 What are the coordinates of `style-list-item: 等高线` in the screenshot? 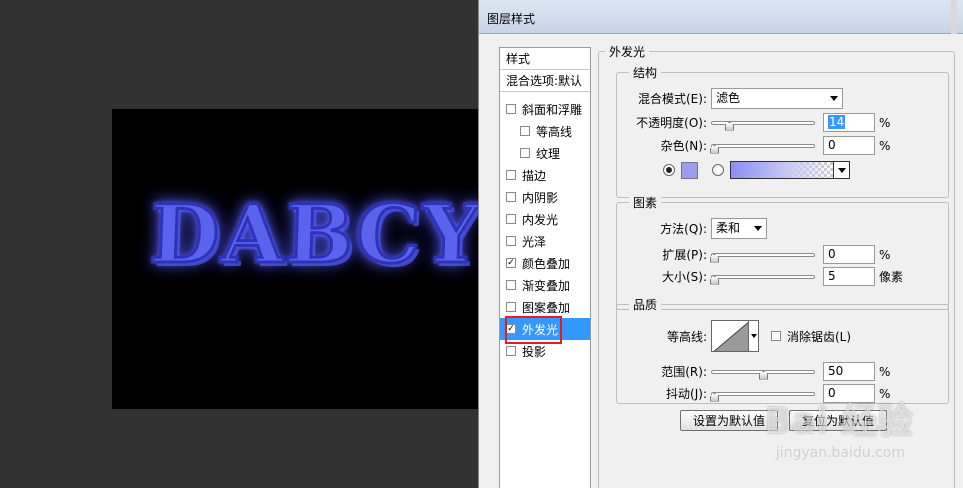 It's located at (545, 131).